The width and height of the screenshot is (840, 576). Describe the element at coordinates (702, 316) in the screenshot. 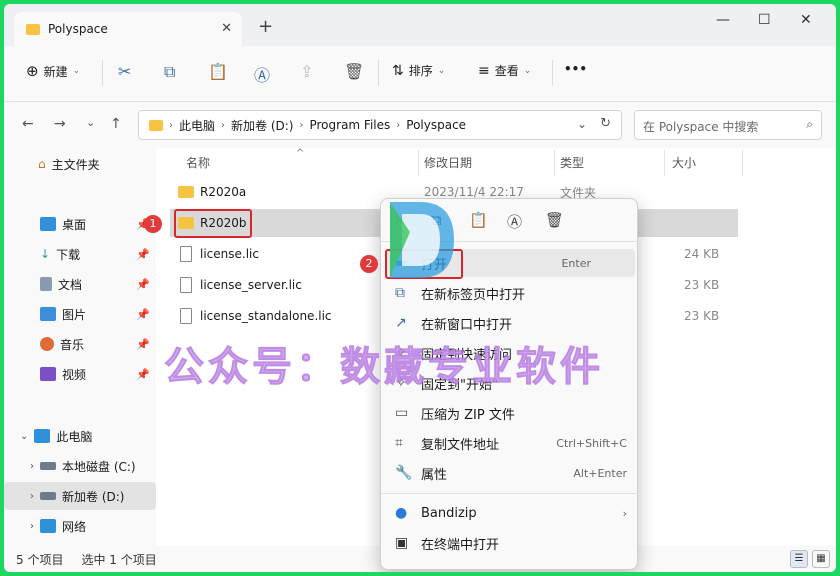

I see `file-size: 23 KB` at that location.